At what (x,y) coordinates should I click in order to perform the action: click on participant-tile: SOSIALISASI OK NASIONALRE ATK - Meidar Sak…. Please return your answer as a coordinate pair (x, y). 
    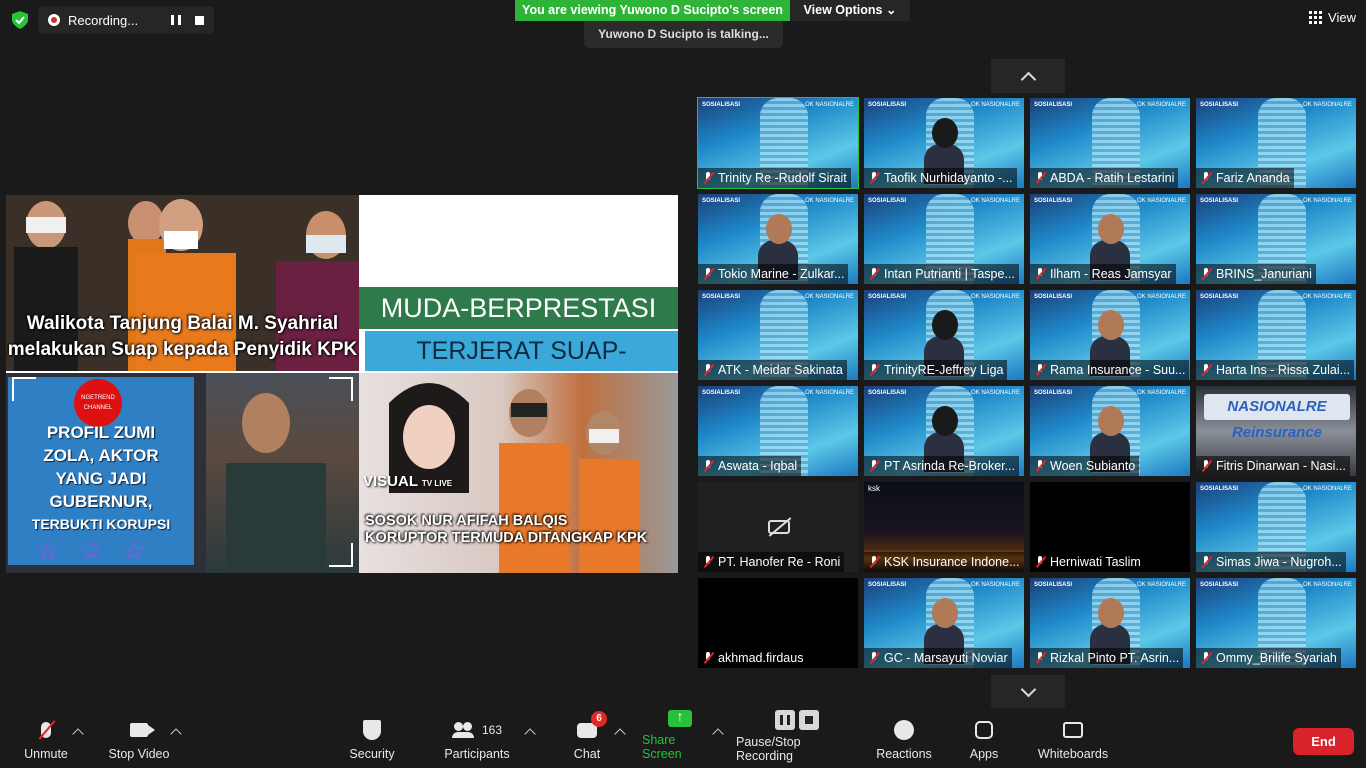
    Looking at the image, I should click on (778, 335).